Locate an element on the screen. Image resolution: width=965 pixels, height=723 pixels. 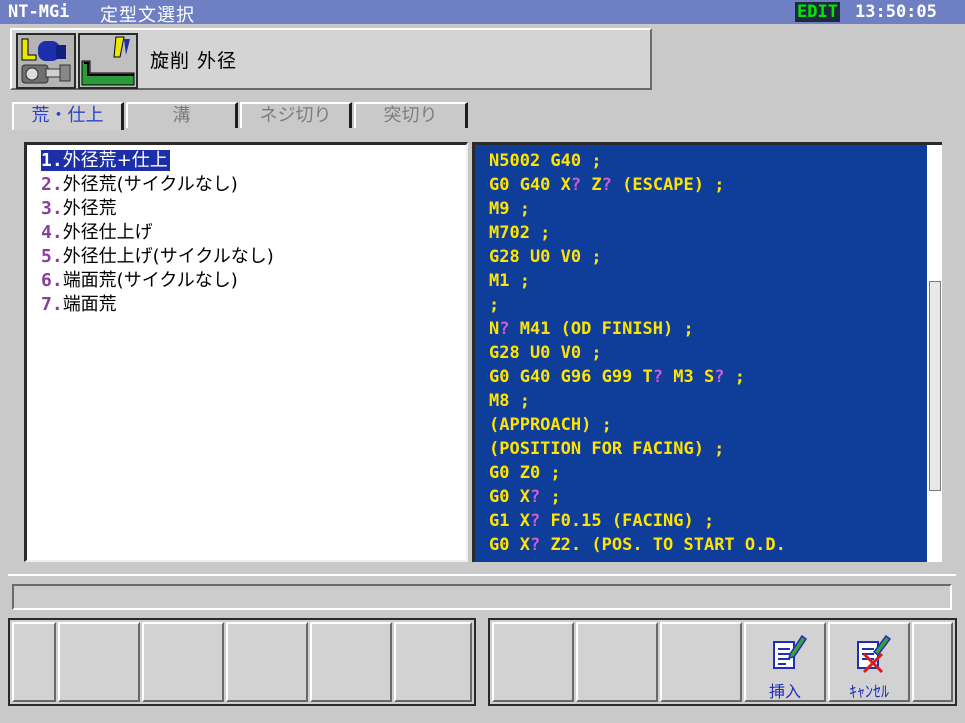
tab-cutoff: 突切り is located at coordinates (411, 115).